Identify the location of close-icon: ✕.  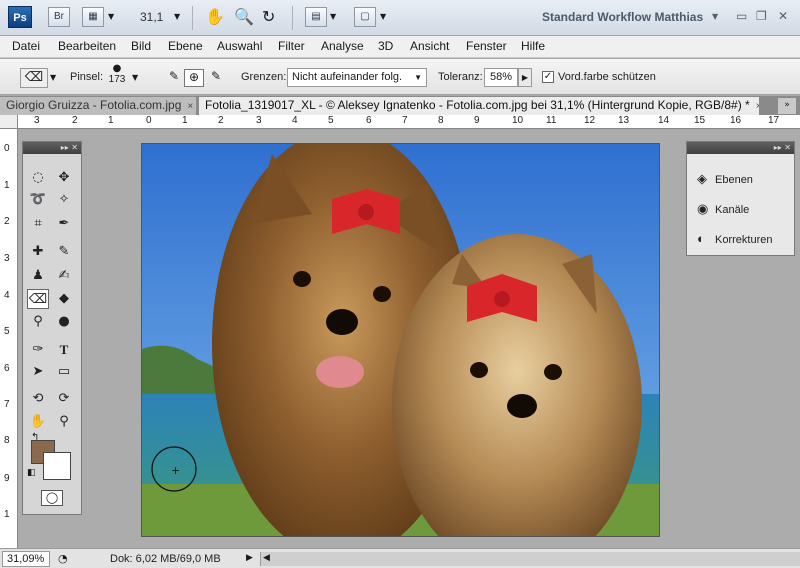
(783, 16).